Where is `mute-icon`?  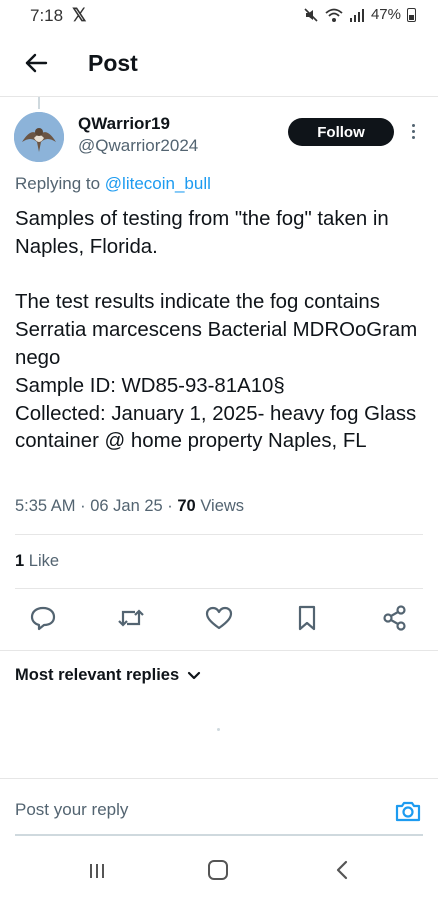 mute-icon is located at coordinates (311, 14).